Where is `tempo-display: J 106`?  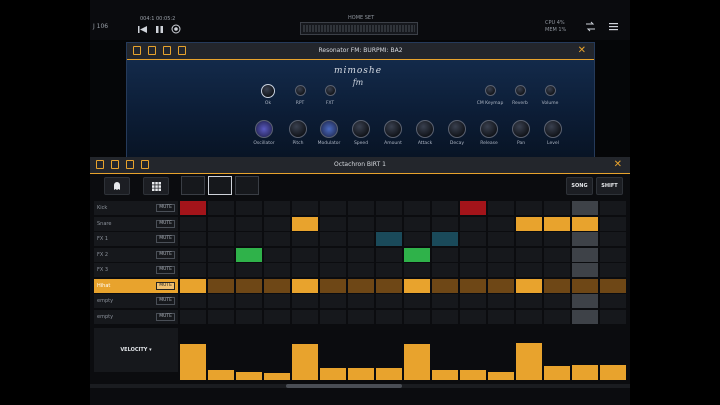
tempo-display: J 106 is located at coordinates (100, 26).